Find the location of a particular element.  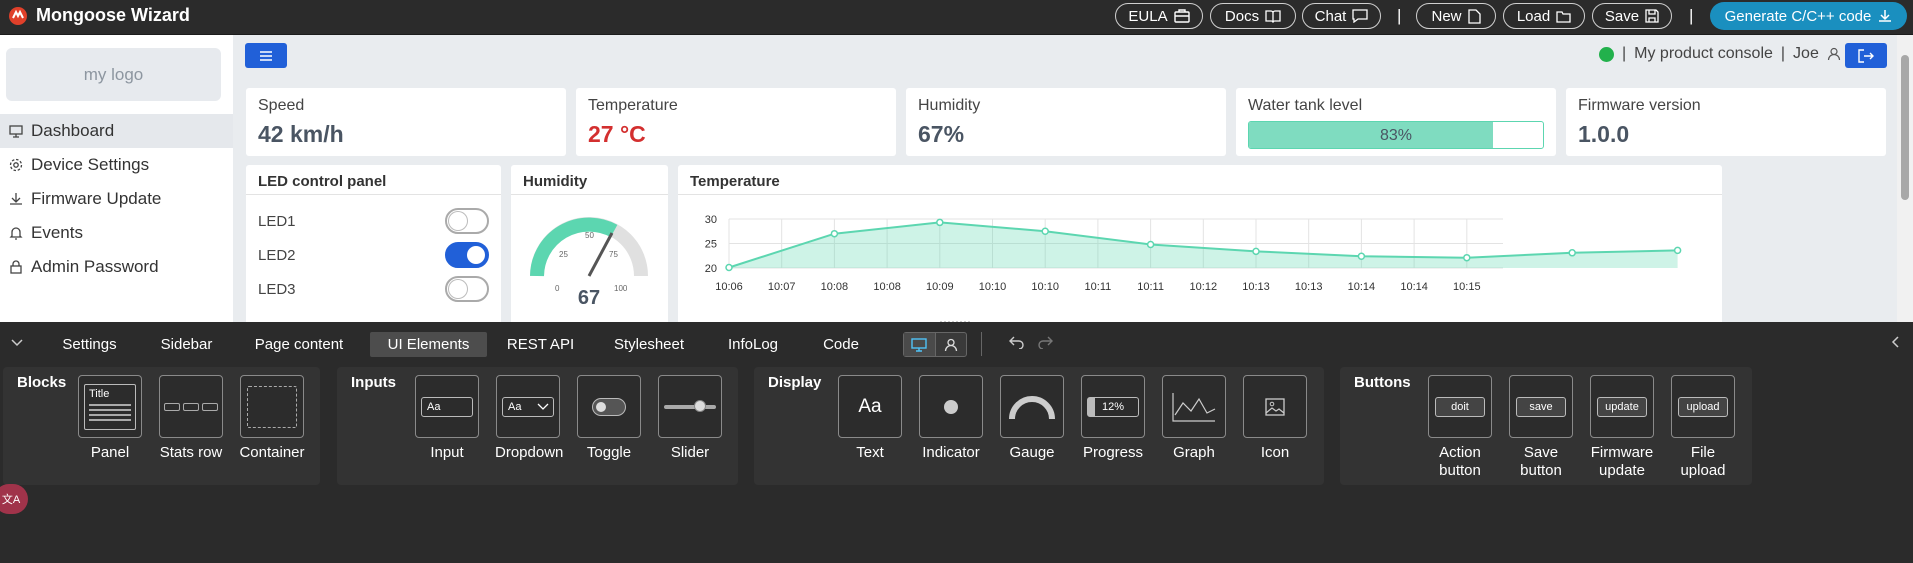

eula-button: EULA is located at coordinates (1159, 16).